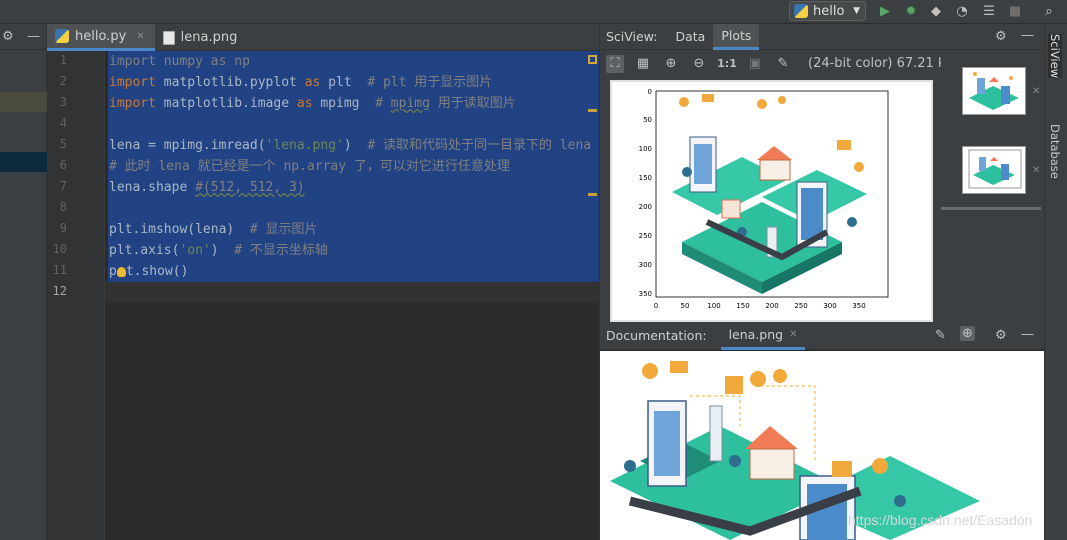  I want to click on zoom-in-icon: ⊕, so click(671, 64).